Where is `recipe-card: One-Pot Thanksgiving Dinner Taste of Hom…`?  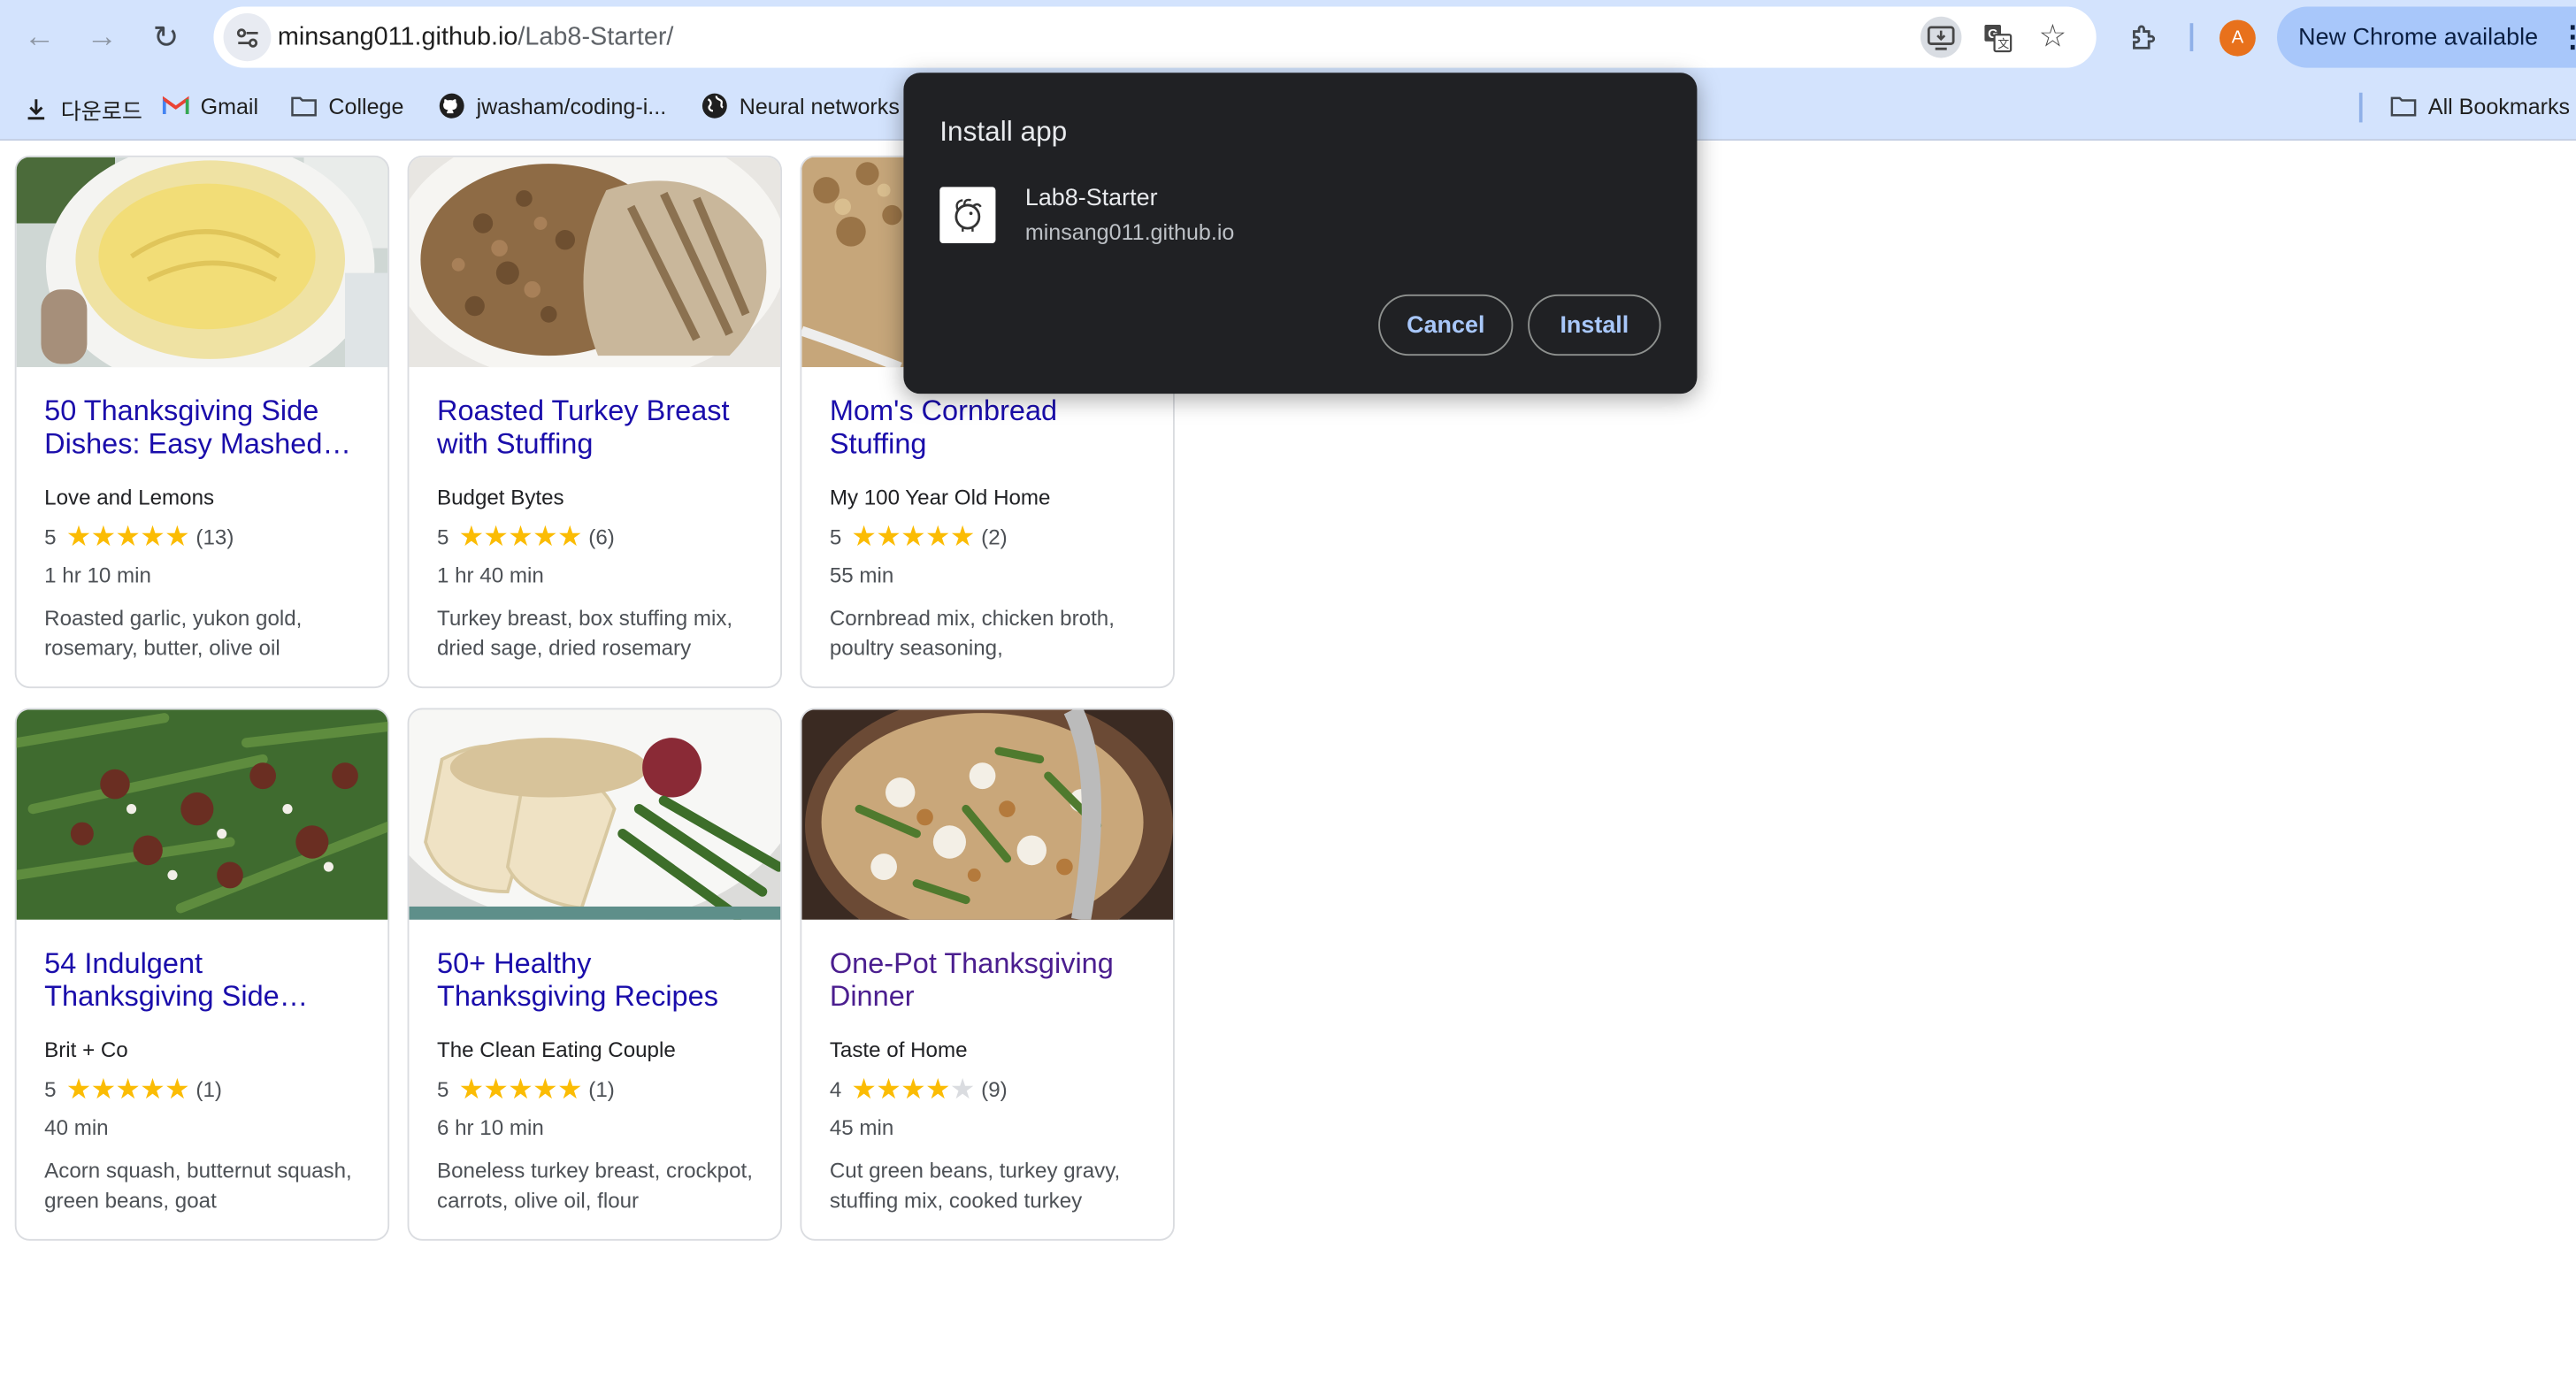
recipe-card: One-Pot Thanksgiving Dinner Taste of Hom… is located at coordinates (987, 974).